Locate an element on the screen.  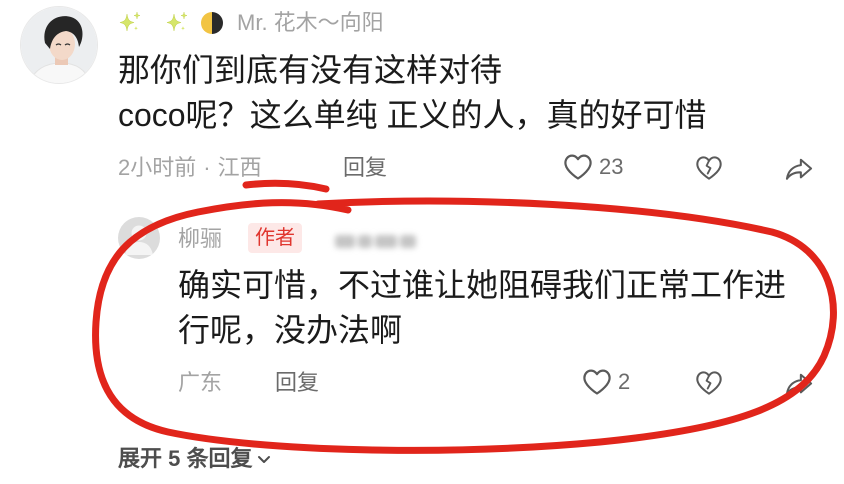
avatar-photo is located at coordinates (59, 45).